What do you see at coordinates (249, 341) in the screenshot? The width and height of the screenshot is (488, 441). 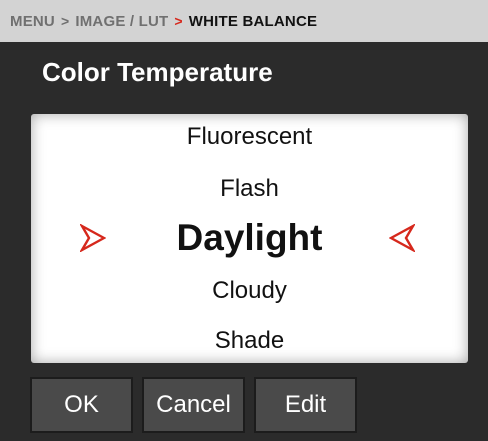 I see `picker-option-shade: Shade` at bounding box center [249, 341].